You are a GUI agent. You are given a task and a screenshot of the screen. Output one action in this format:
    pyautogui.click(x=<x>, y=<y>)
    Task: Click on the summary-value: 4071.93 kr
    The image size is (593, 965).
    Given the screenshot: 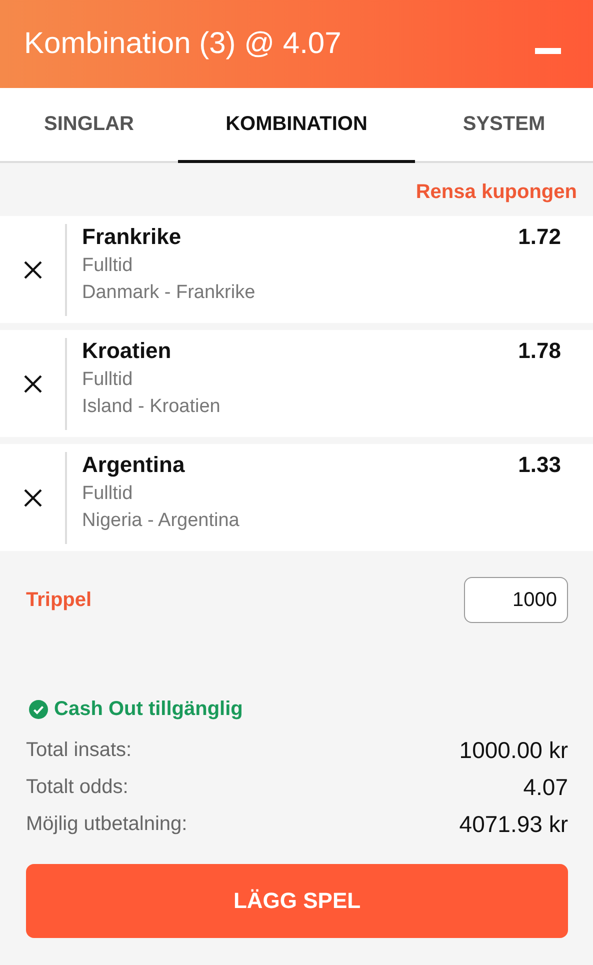 What is the action you would take?
    pyautogui.click(x=513, y=824)
    